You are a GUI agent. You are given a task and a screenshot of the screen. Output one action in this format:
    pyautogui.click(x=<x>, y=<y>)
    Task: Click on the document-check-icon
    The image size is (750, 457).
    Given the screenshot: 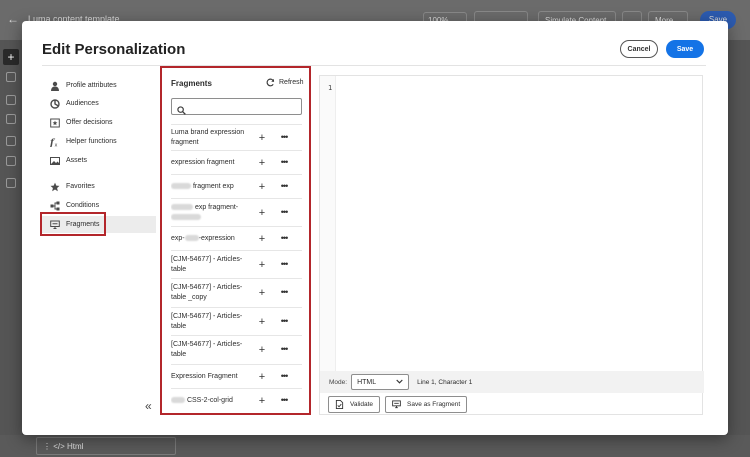 What is the action you would take?
    pyautogui.click(x=339, y=404)
    